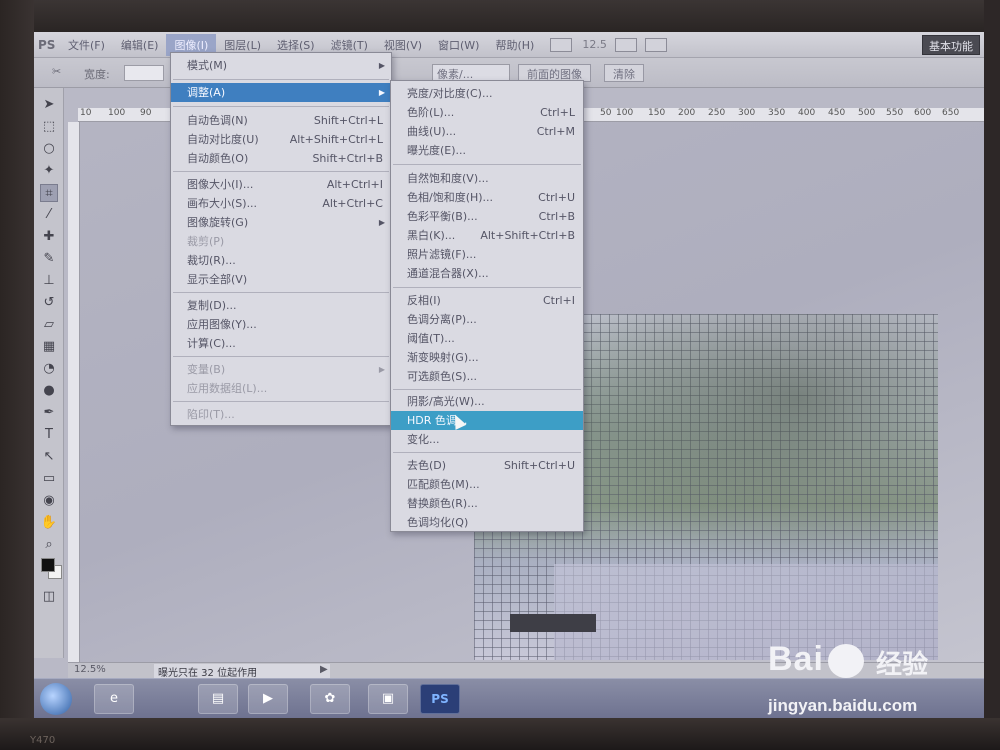  What do you see at coordinates (49, 281) in the screenshot?
I see `stamp-tool-icon: ⊥` at bounding box center [49, 281].